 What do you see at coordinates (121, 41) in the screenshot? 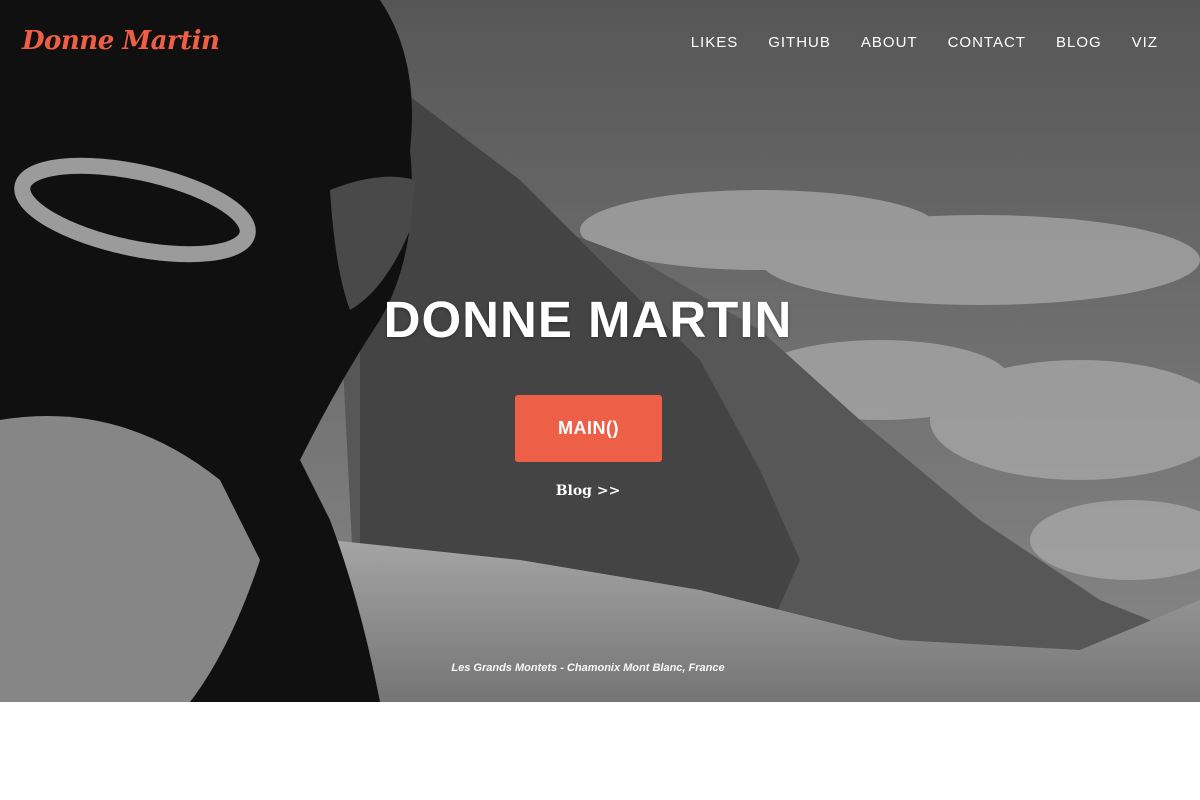
I see `brand-logo: Donne Martin` at bounding box center [121, 41].